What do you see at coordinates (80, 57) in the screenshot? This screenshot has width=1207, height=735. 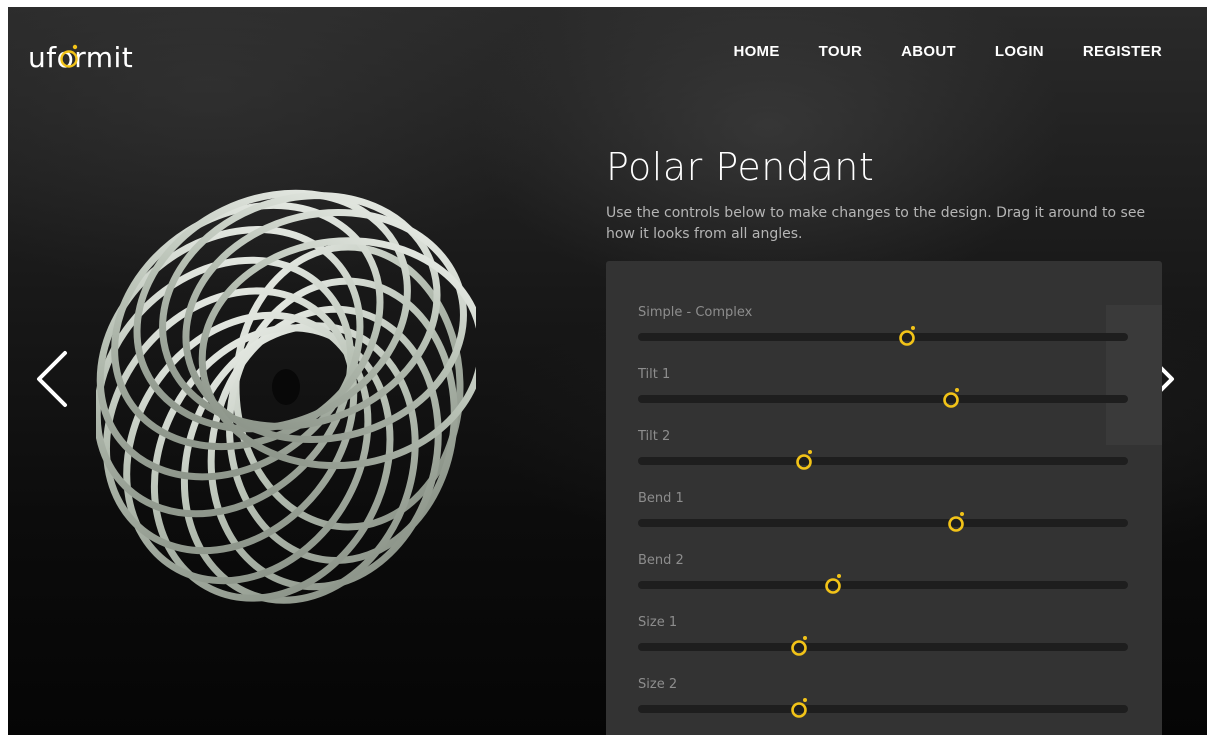 I see `logo-text: uformit` at bounding box center [80, 57].